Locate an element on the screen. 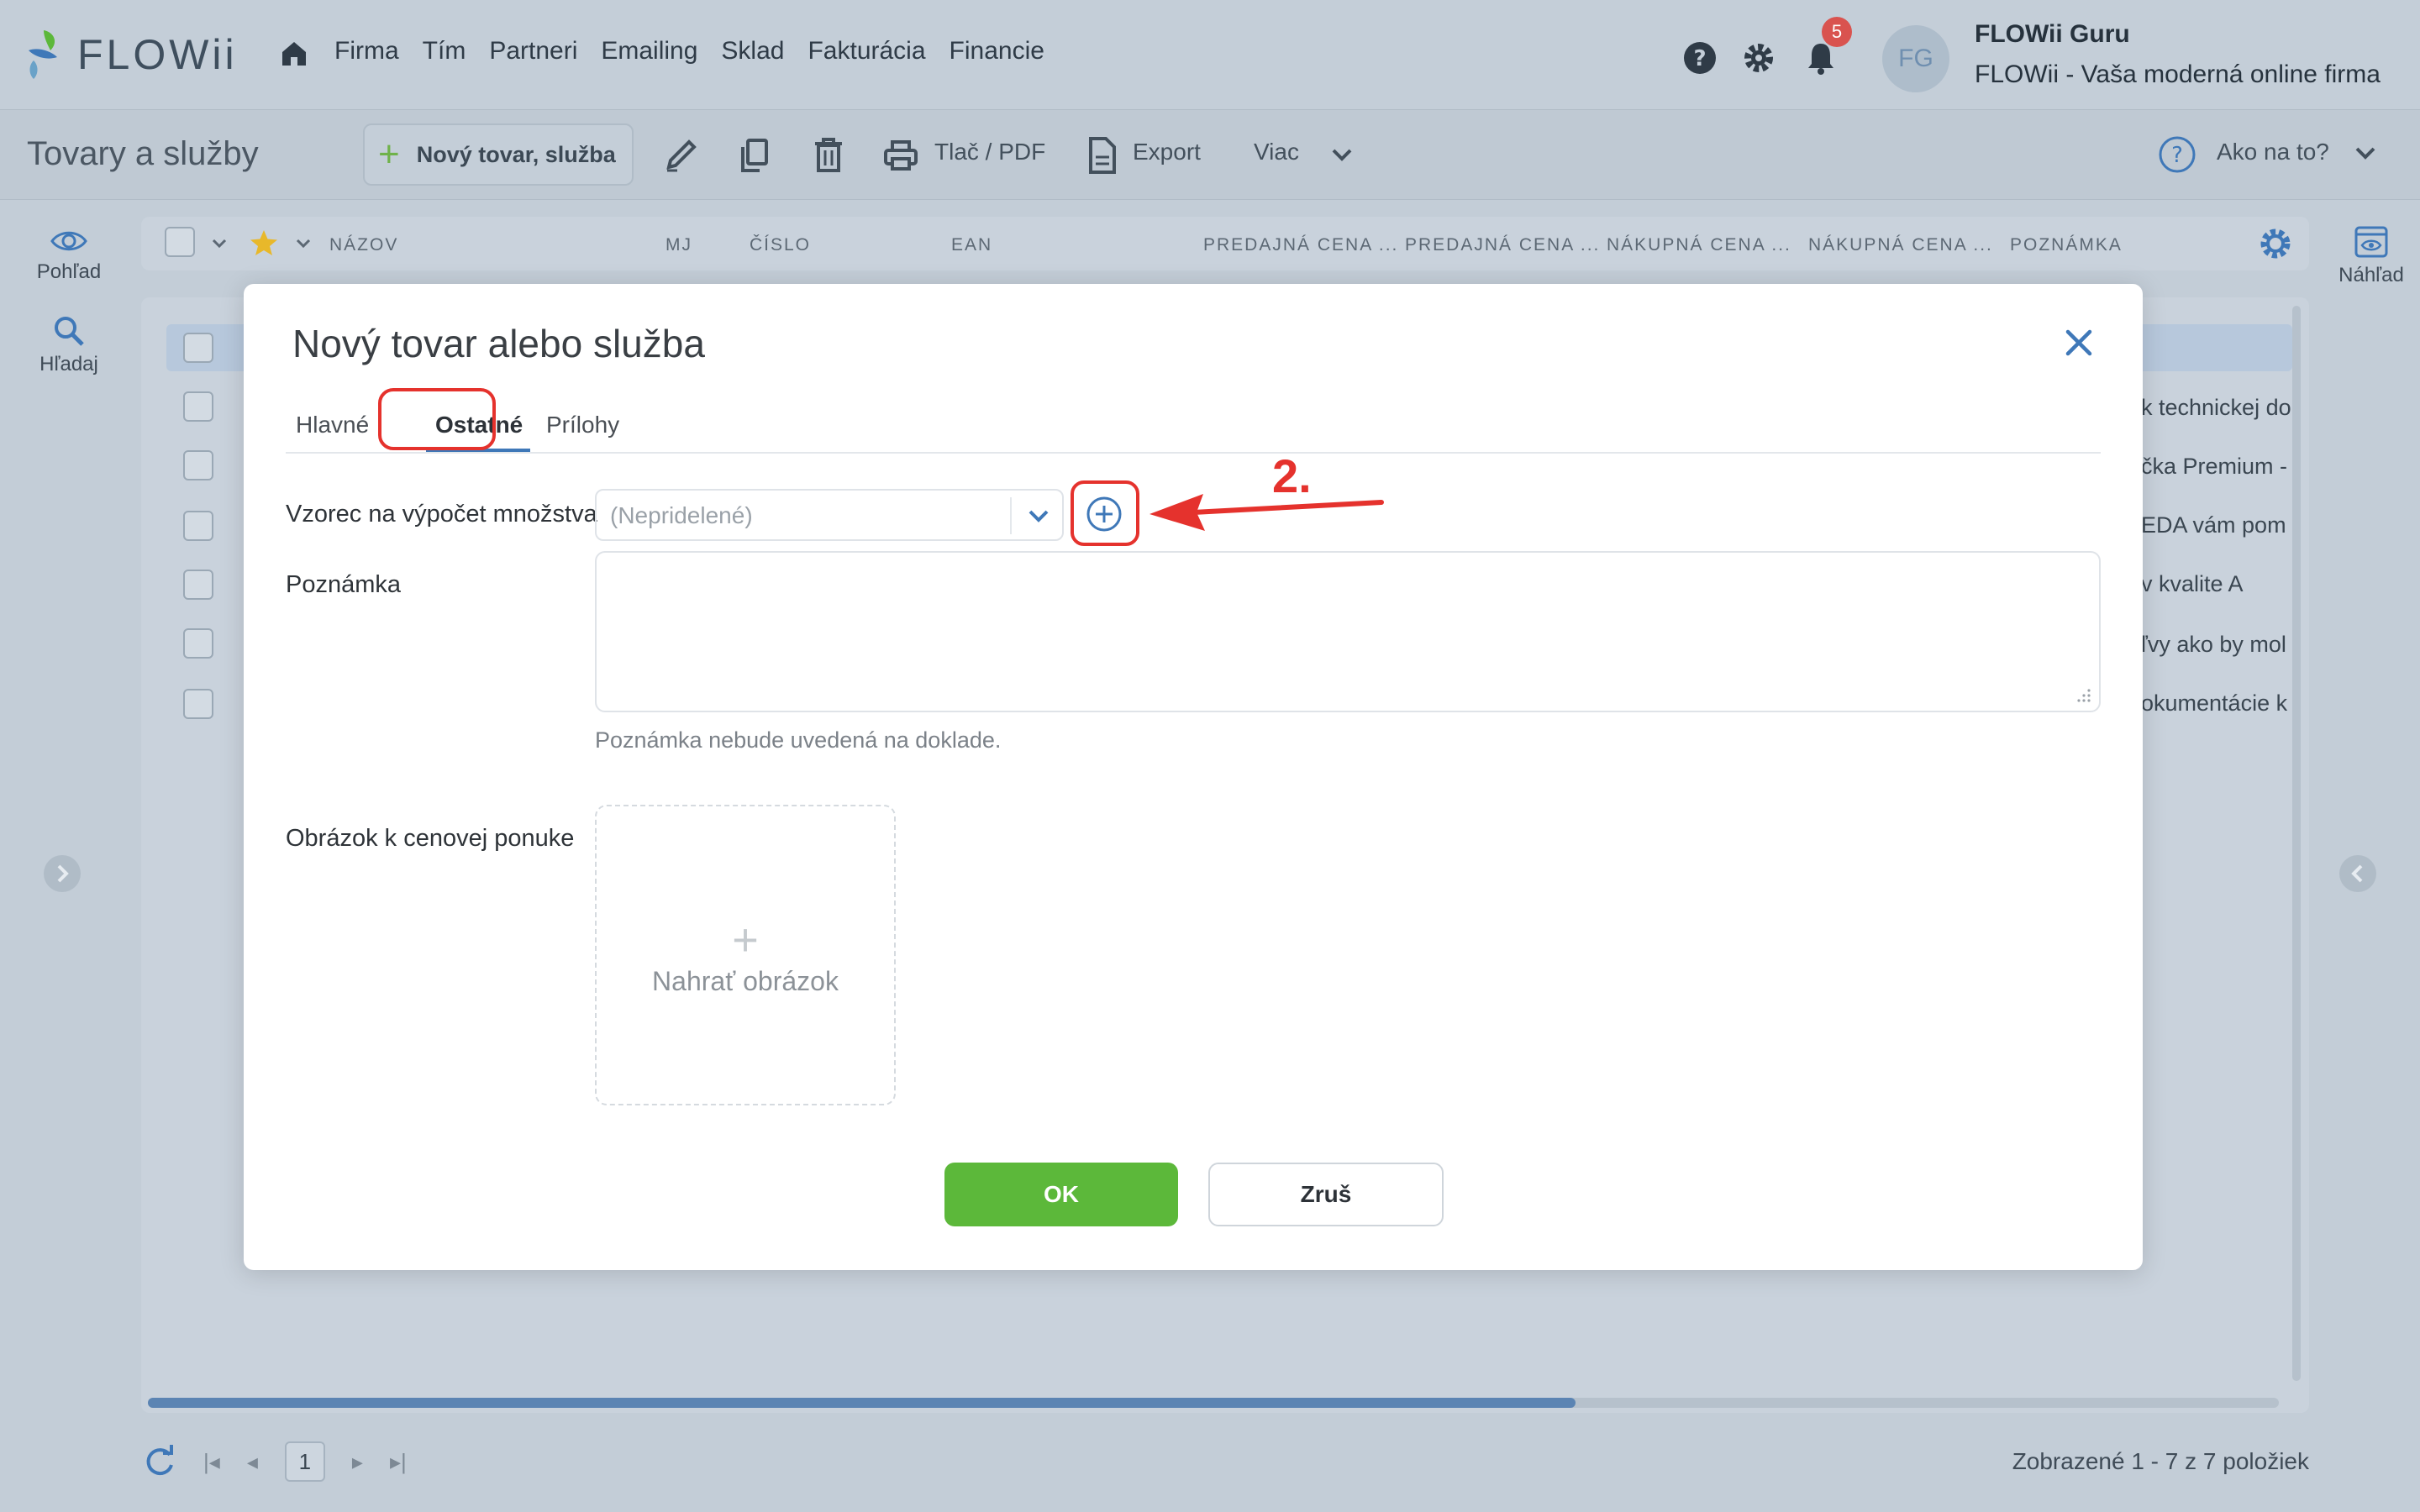  vertical-scrollbar is located at coordinates (2296, 843).